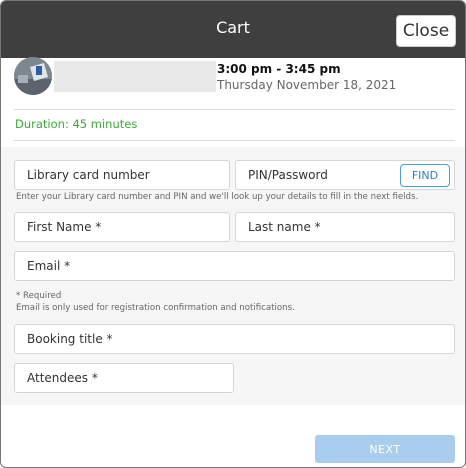  Describe the element at coordinates (345, 227) in the screenshot. I see `last-name-input: Last name *` at that location.